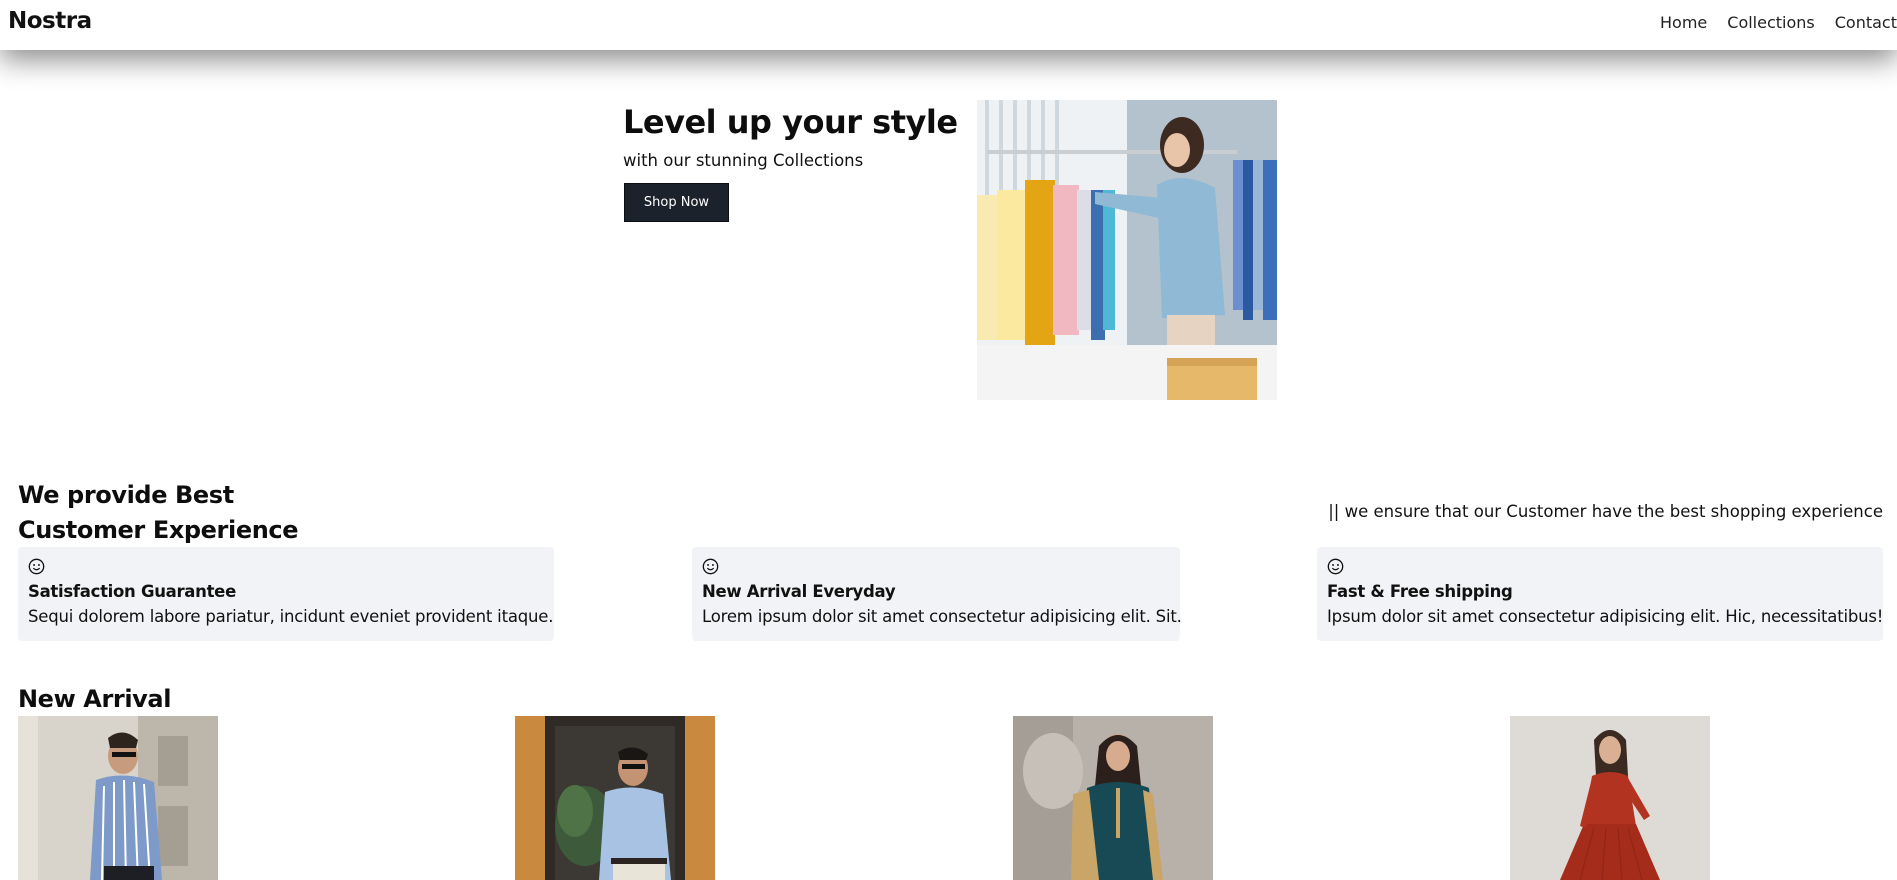 Image resolution: width=1897 pixels, height=880 pixels. What do you see at coordinates (1683, 22) in the screenshot?
I see `nav-home-link: Home` at bounding box center [1683, 22].